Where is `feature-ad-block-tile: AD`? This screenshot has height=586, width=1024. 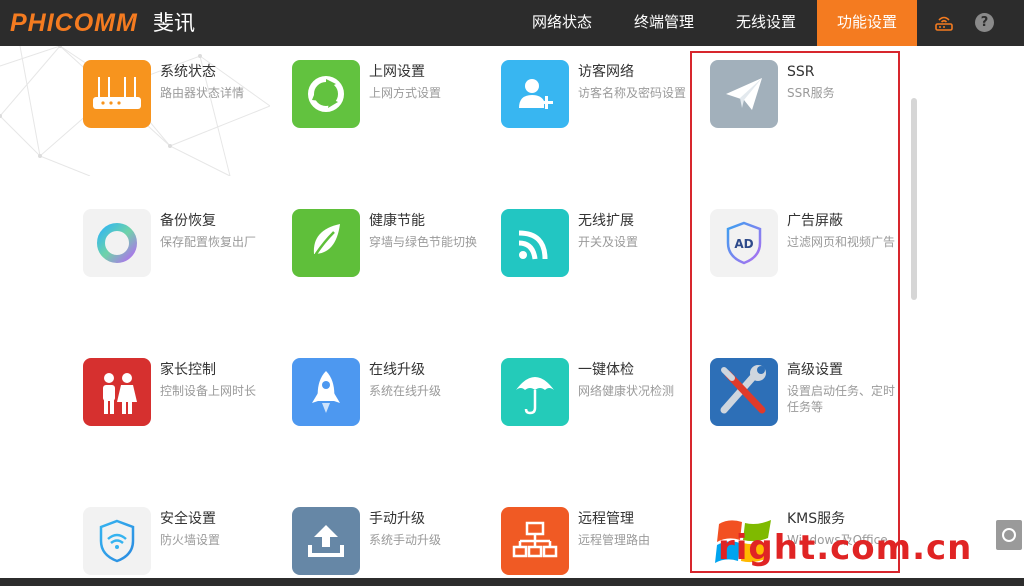 feature-ad-block-tile: AD is located at coordinates (744, 243).